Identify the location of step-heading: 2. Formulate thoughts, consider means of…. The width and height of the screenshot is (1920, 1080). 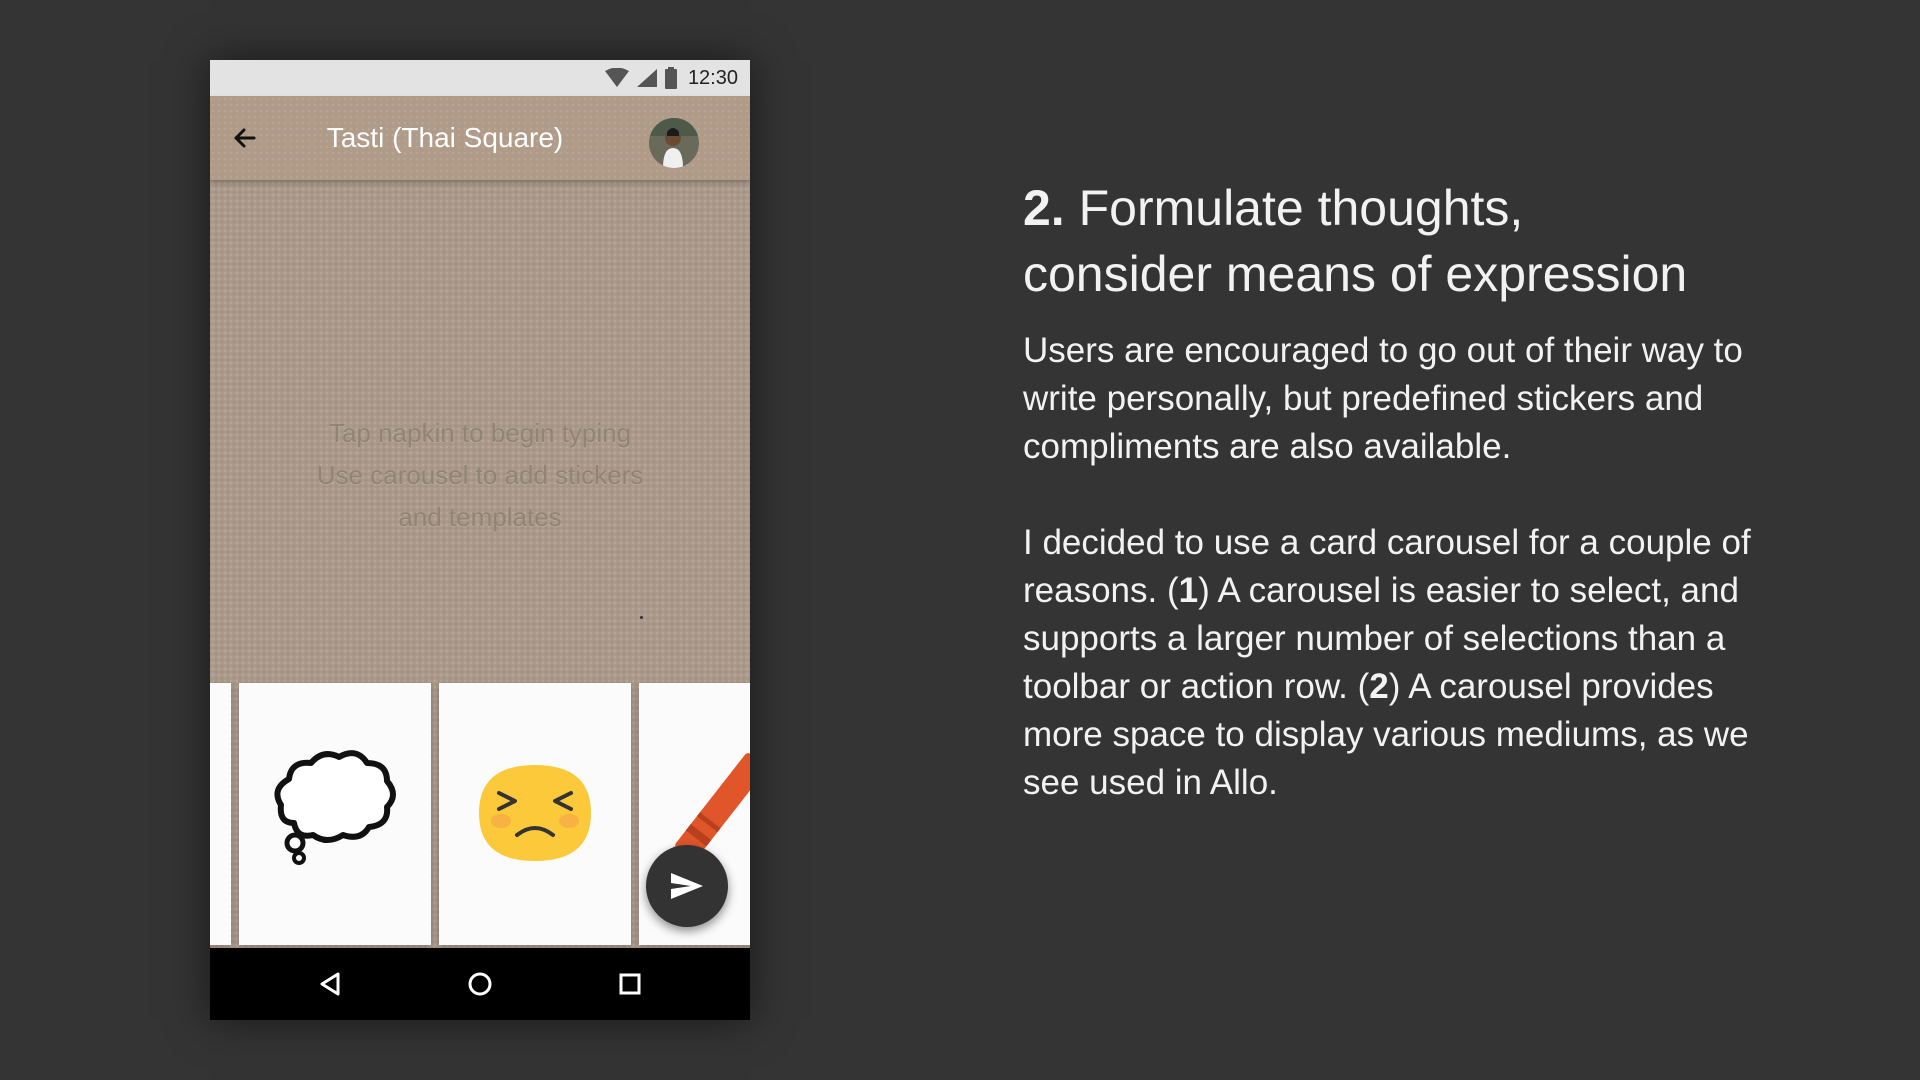
(1403, 241).